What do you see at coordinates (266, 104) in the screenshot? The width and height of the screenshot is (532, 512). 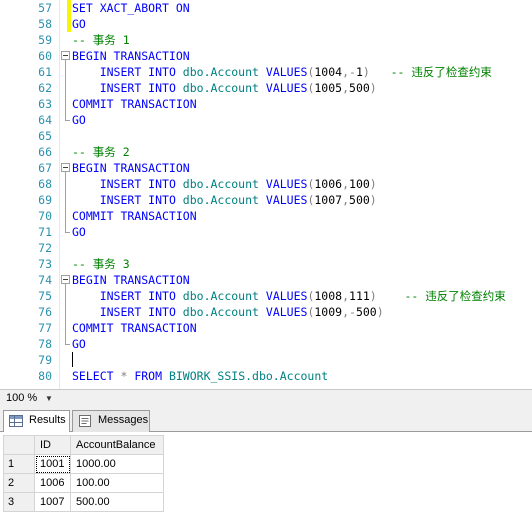 I see `code-line: 63 COMMIT TRANSACTION` at bounding box center [266, 104].